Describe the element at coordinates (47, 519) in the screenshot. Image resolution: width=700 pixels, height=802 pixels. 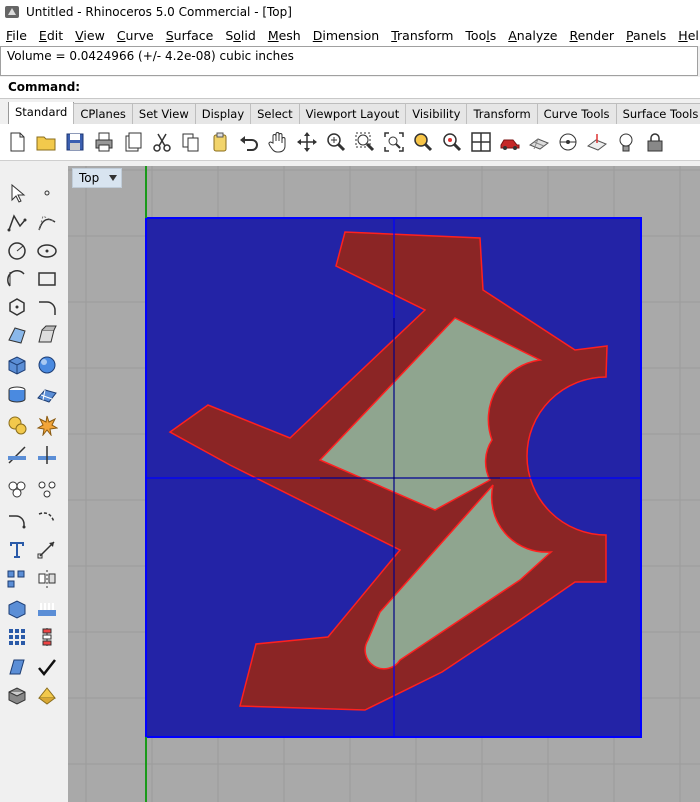
I see `blend-curve-icon` at that location.